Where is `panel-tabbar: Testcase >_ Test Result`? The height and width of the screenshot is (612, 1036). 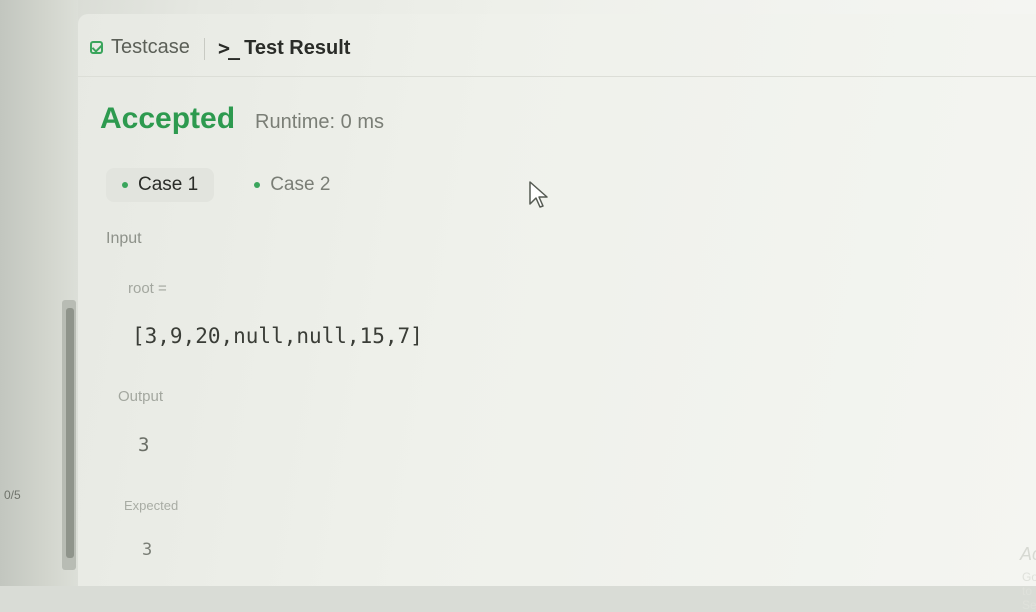 panel-tabbar: Testcase >_ Test Result is located at coordinates (557, 45).